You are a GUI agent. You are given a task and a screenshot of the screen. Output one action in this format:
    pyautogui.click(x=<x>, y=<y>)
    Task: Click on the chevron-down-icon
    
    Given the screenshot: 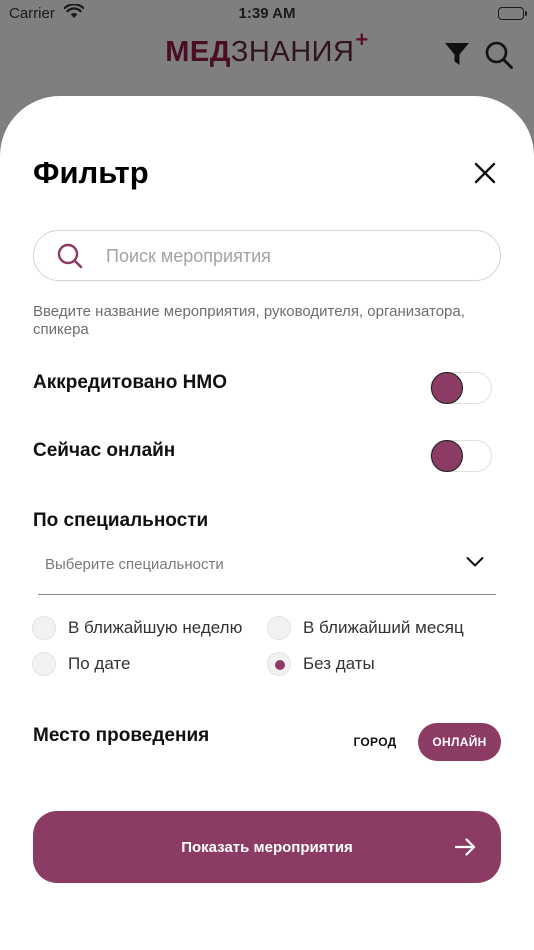 What is the action you would take?
    pyautogui.click(x=475, y=562)
    